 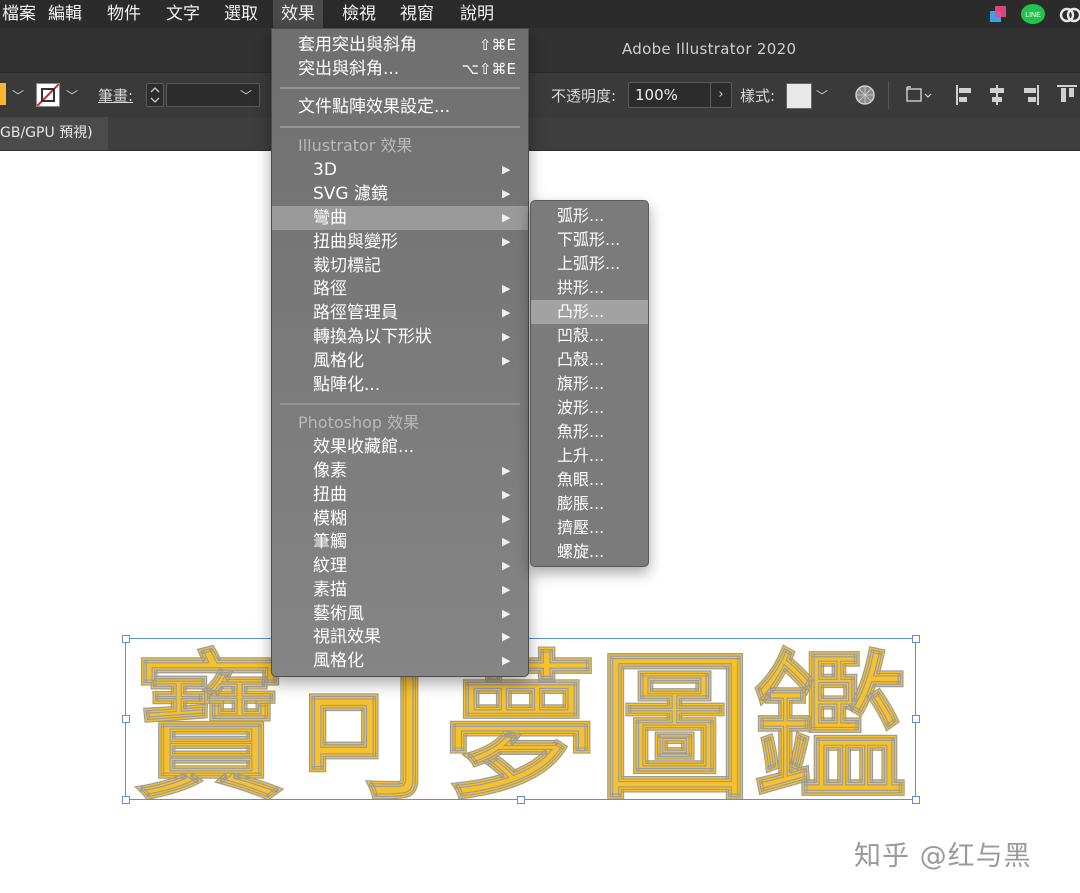 I want to click on screens-icon, so click(x=998, y=14).